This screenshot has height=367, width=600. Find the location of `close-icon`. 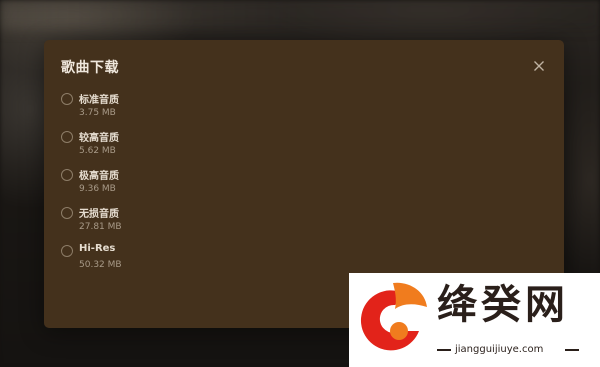

close-icon is located at coordinates (539, 66).